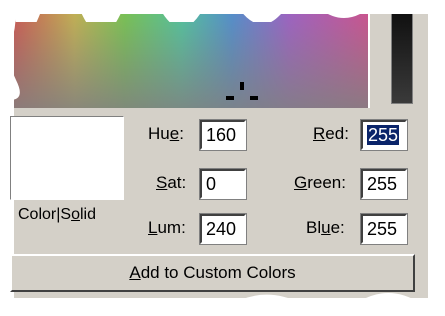 Image resolution: width=445 pixels, height=316 pixels. What do you see at coordinates (57, 214) in the screenshot?
I see `color-solid-label: Color|Solid` at bounding box center [57, 214].